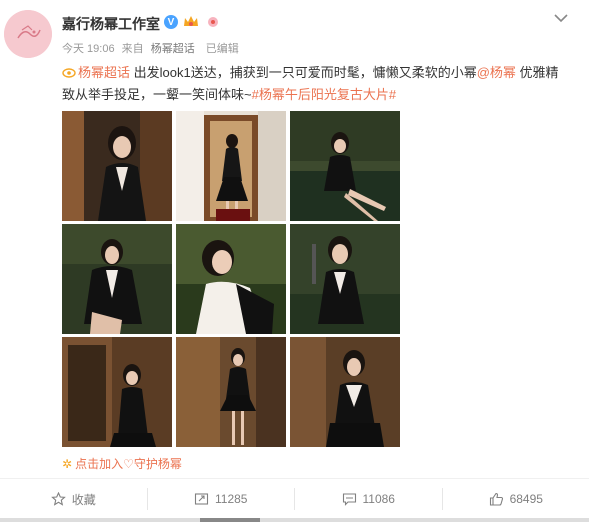  I want to click on repost-count: 11285, so click(231, 499).